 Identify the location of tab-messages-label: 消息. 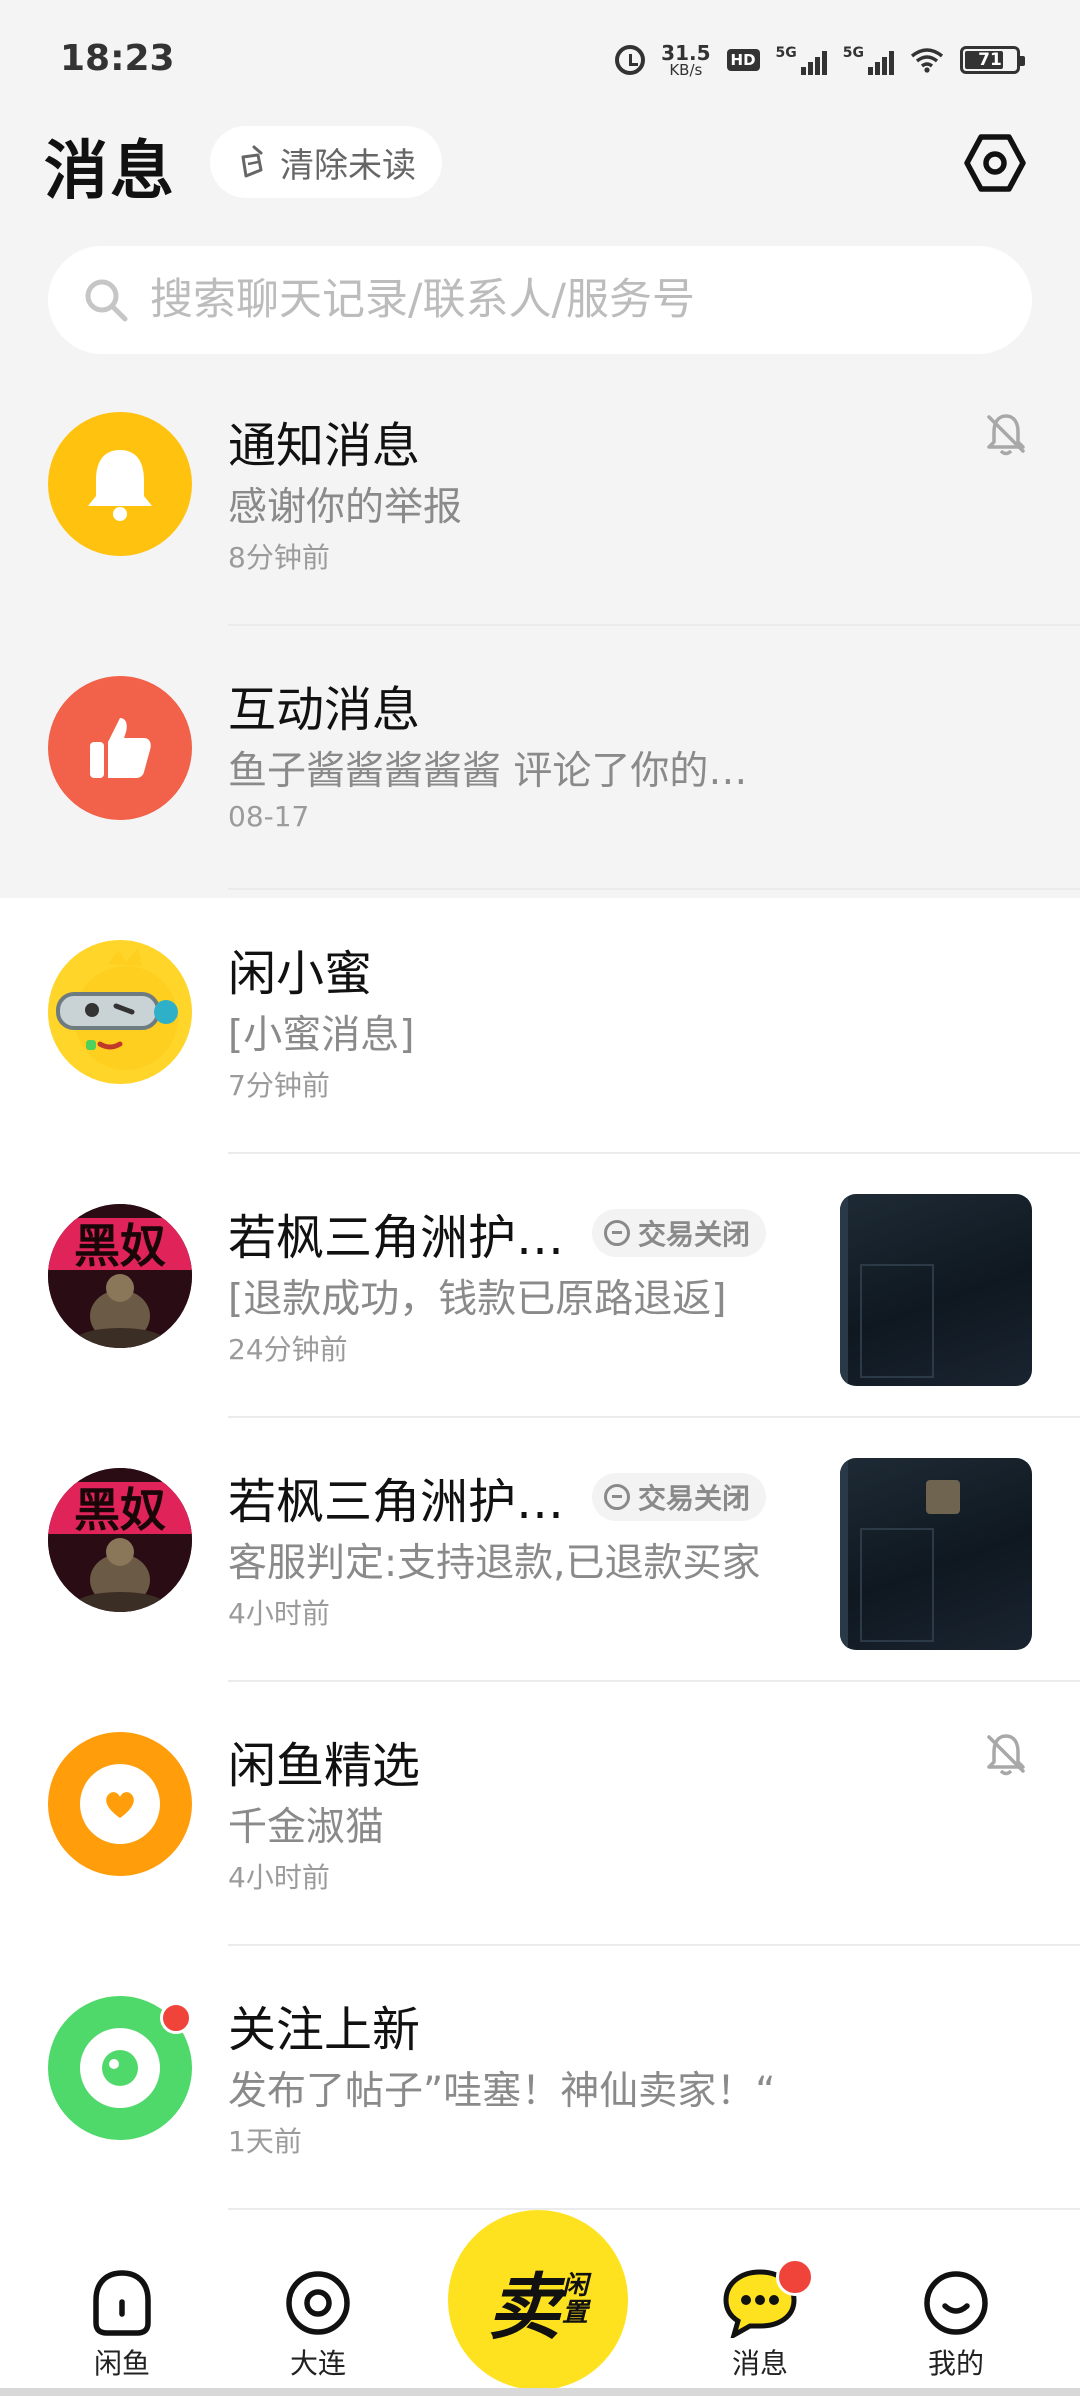
(759, 2363).